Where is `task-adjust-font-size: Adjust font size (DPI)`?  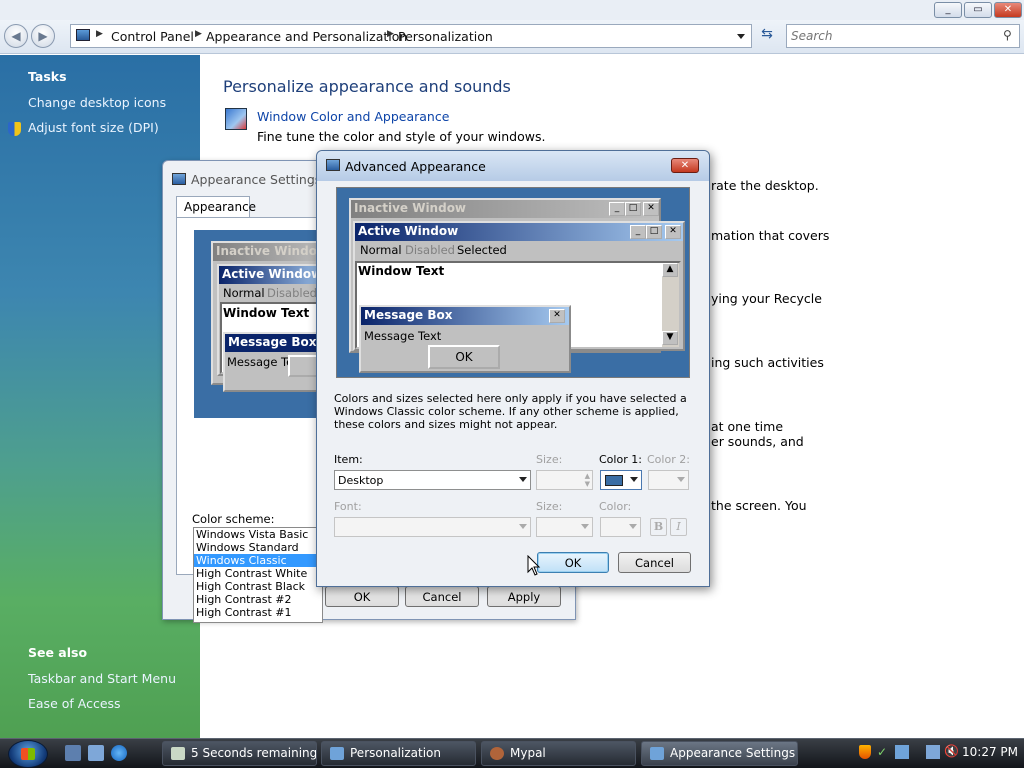
task-adjust-font-size: Adjust font size (DPI) is located at coordinates (93, 127).